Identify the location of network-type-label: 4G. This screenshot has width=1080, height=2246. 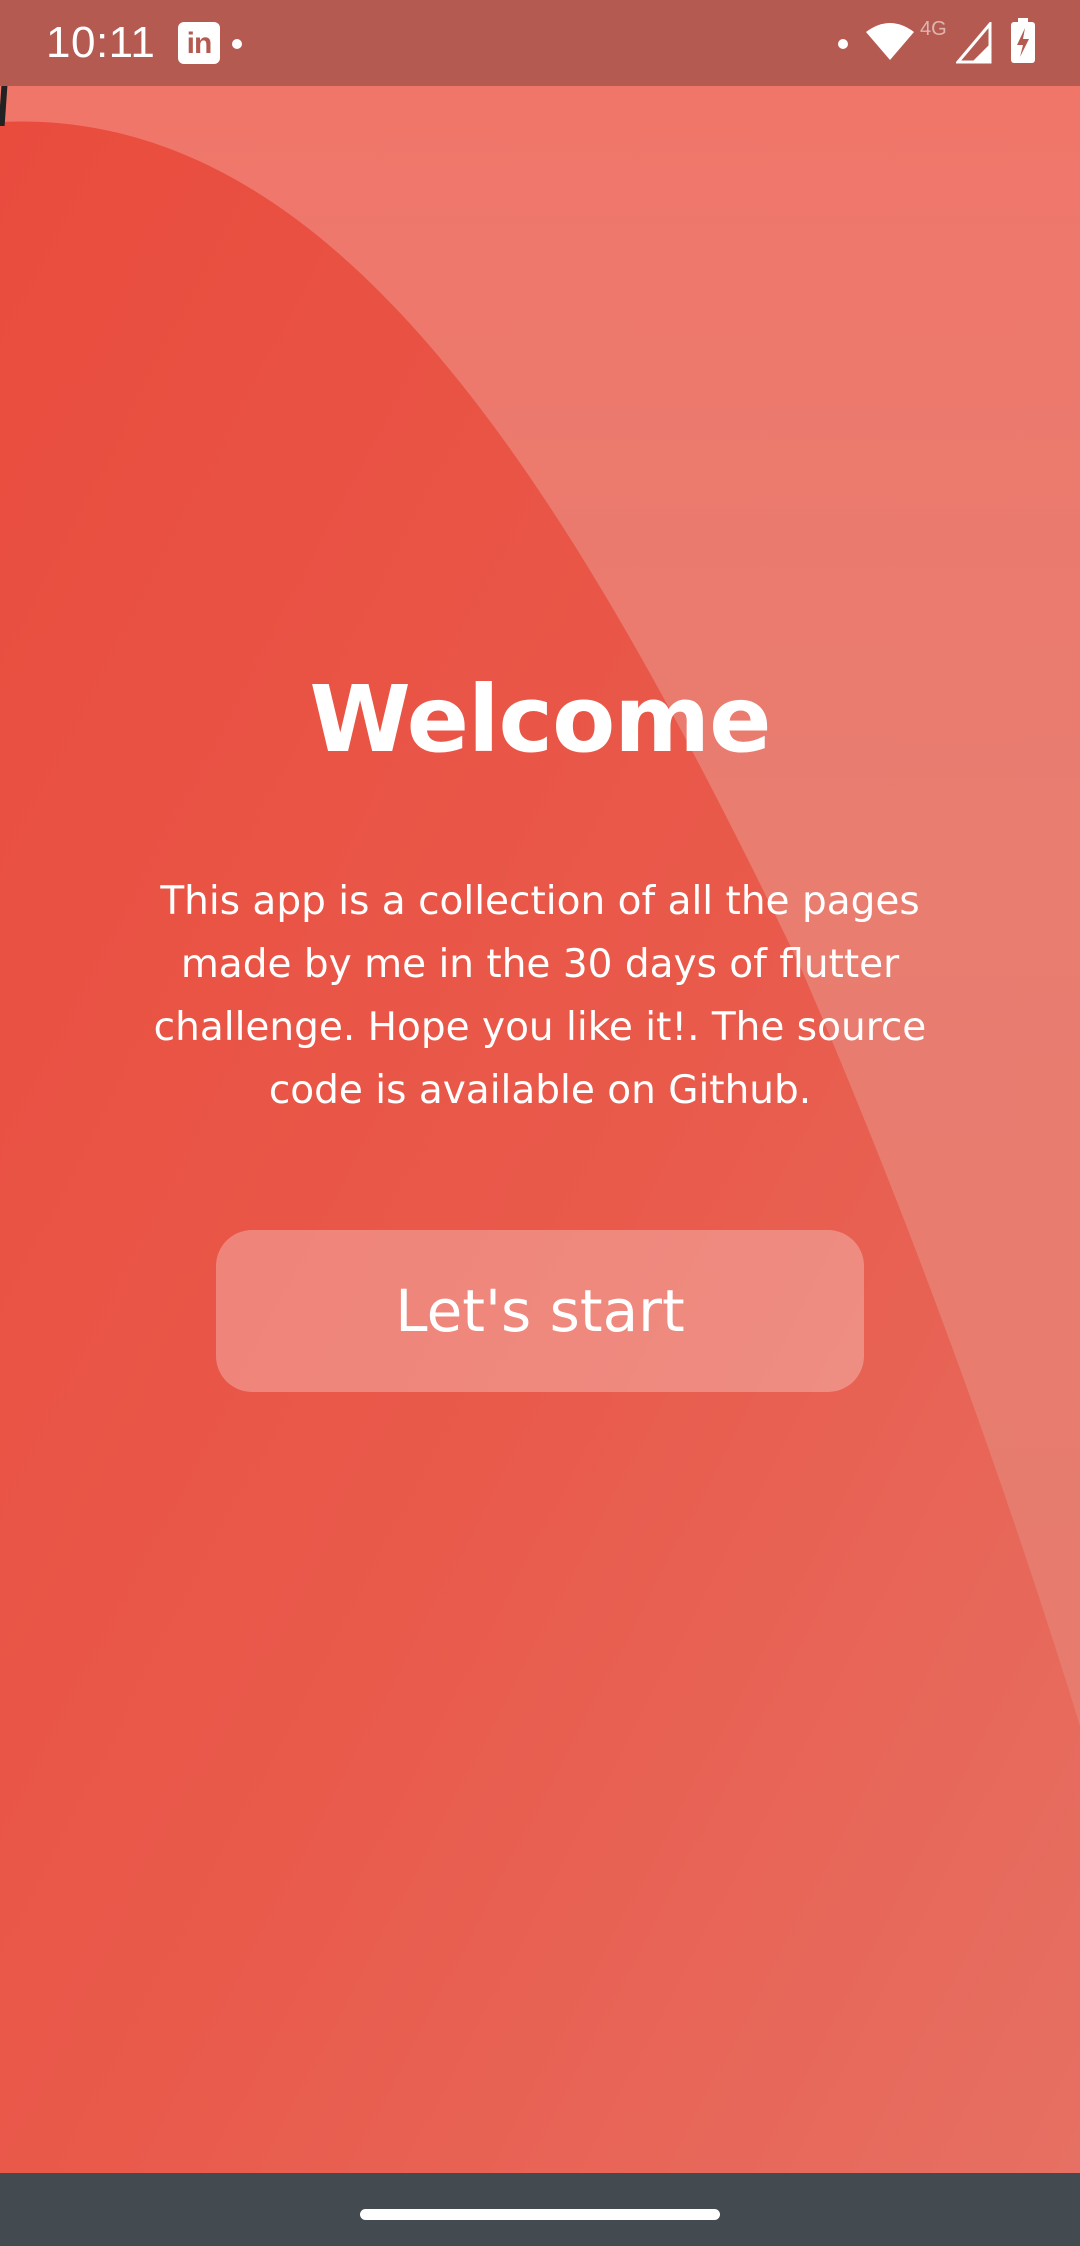
(933, 29).